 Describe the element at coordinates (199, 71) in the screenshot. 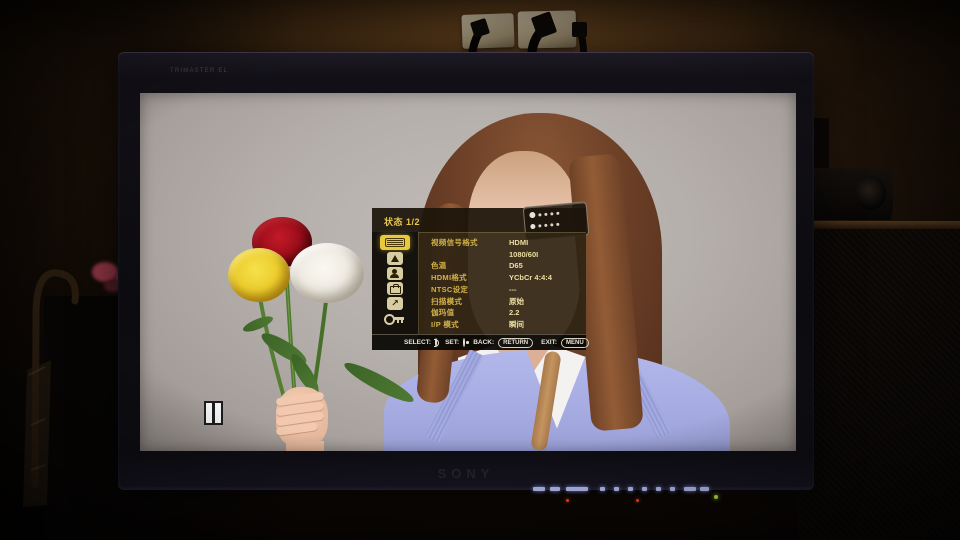

I see `monitor-tagline: TRIMASTER EL` at that location.